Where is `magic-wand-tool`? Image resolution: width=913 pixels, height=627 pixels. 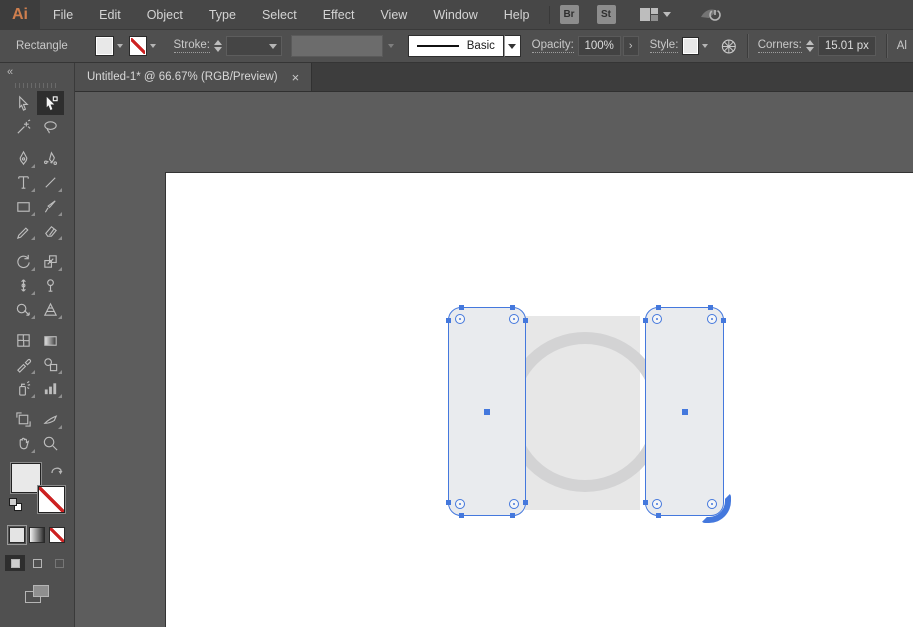 magic-wand-tool is located at coordinates (23, 127).